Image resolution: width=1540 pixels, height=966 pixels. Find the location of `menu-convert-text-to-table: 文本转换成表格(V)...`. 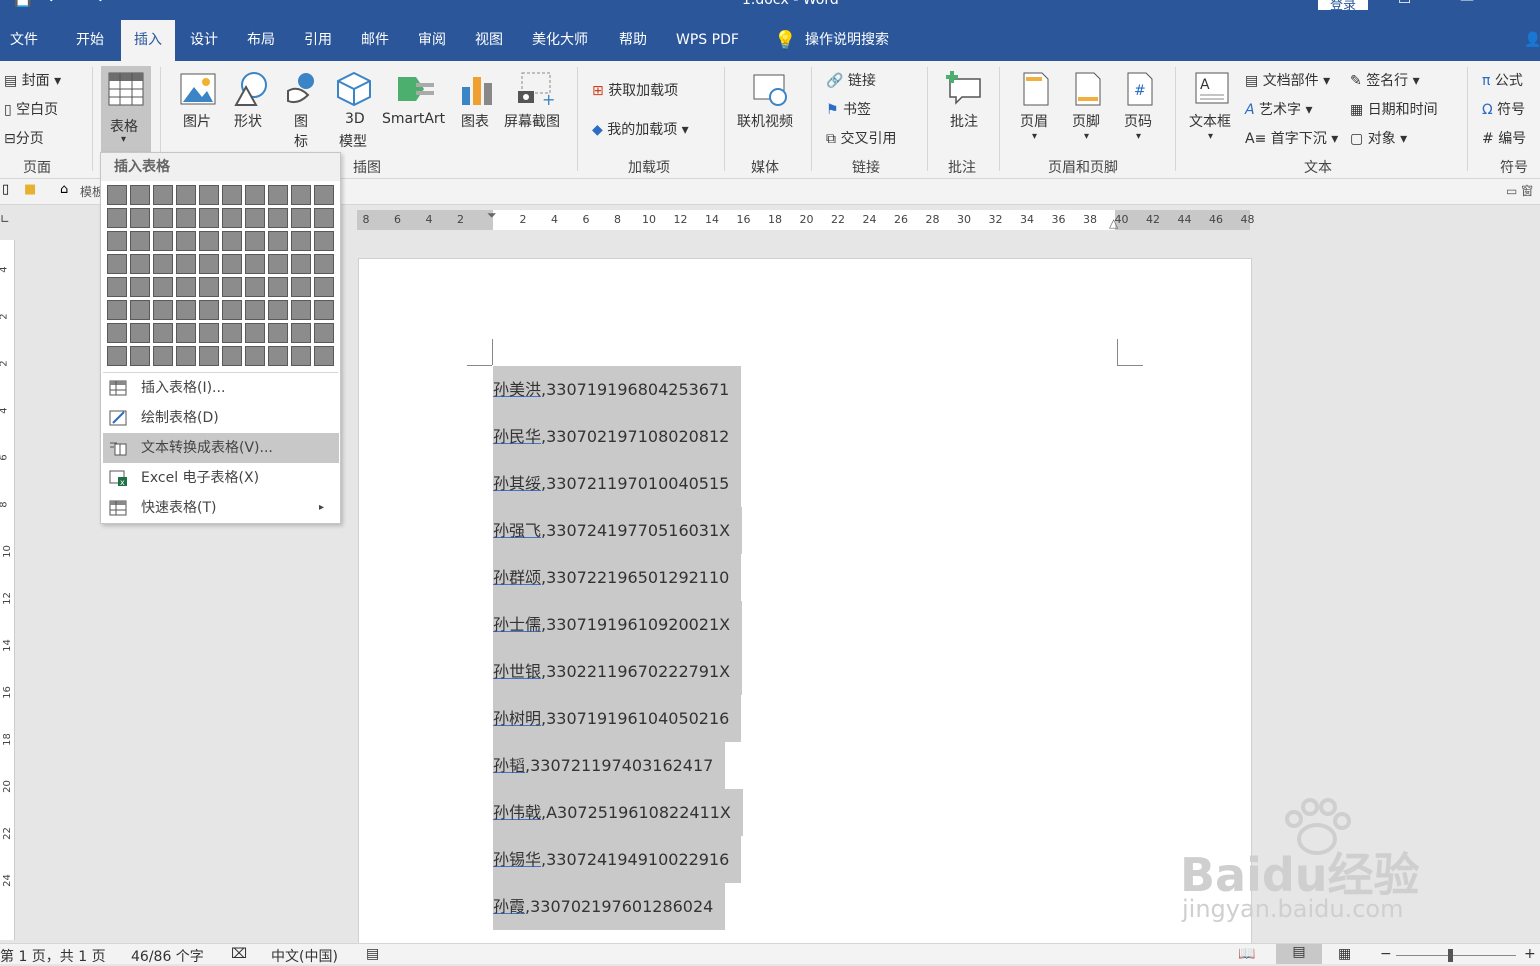

menu-convert-text-to-table: 文本转换成表格(V)... is located at coordinates (221, 448).